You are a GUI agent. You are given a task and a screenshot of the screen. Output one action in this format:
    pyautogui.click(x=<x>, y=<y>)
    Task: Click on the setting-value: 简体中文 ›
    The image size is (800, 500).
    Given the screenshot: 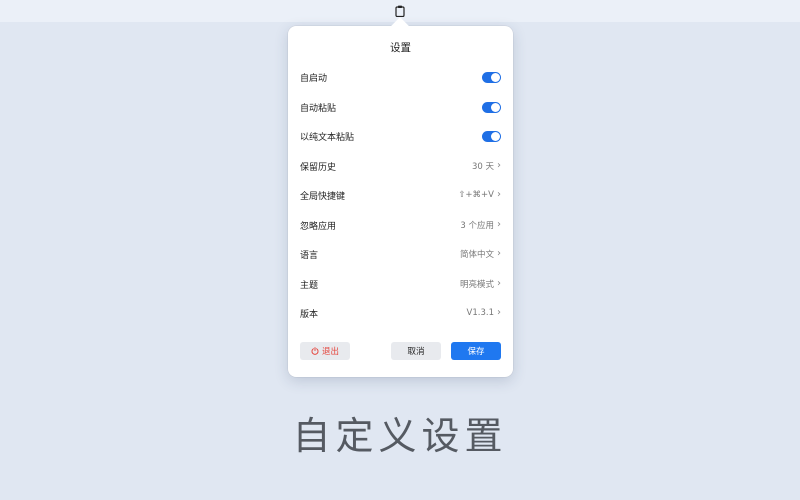 What is the action you would take?
    pyautogui.click(x=480, y=254)
    